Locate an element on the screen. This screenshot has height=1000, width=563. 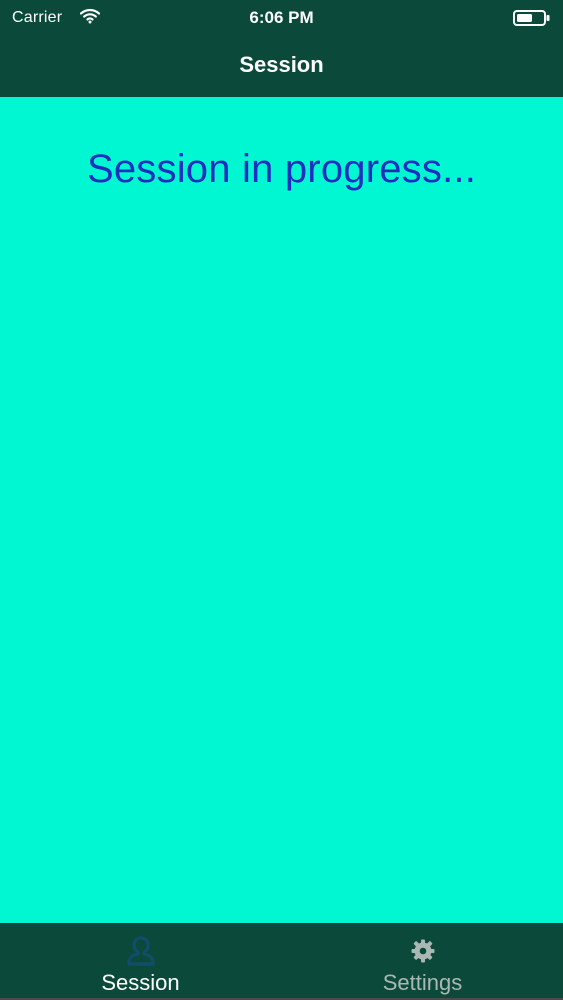
tab-bar: Session Settings is located at coordinates (281, 961).